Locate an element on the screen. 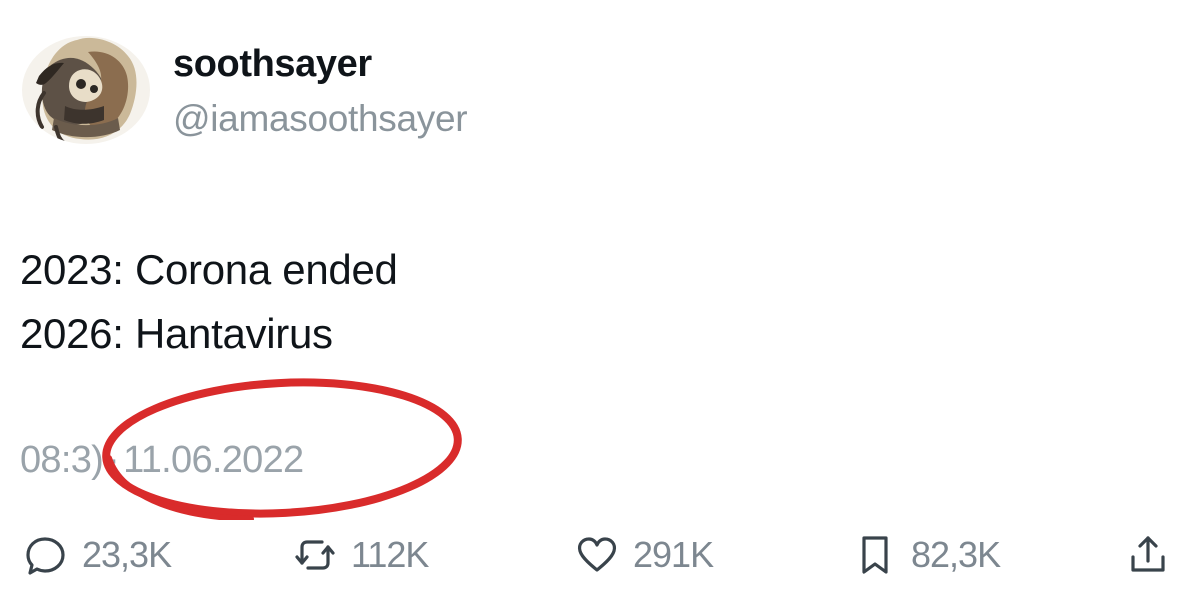 This screenshot has height=600, width=1200. bookmark-button: 82,3K is located at coordinates (927, 555).